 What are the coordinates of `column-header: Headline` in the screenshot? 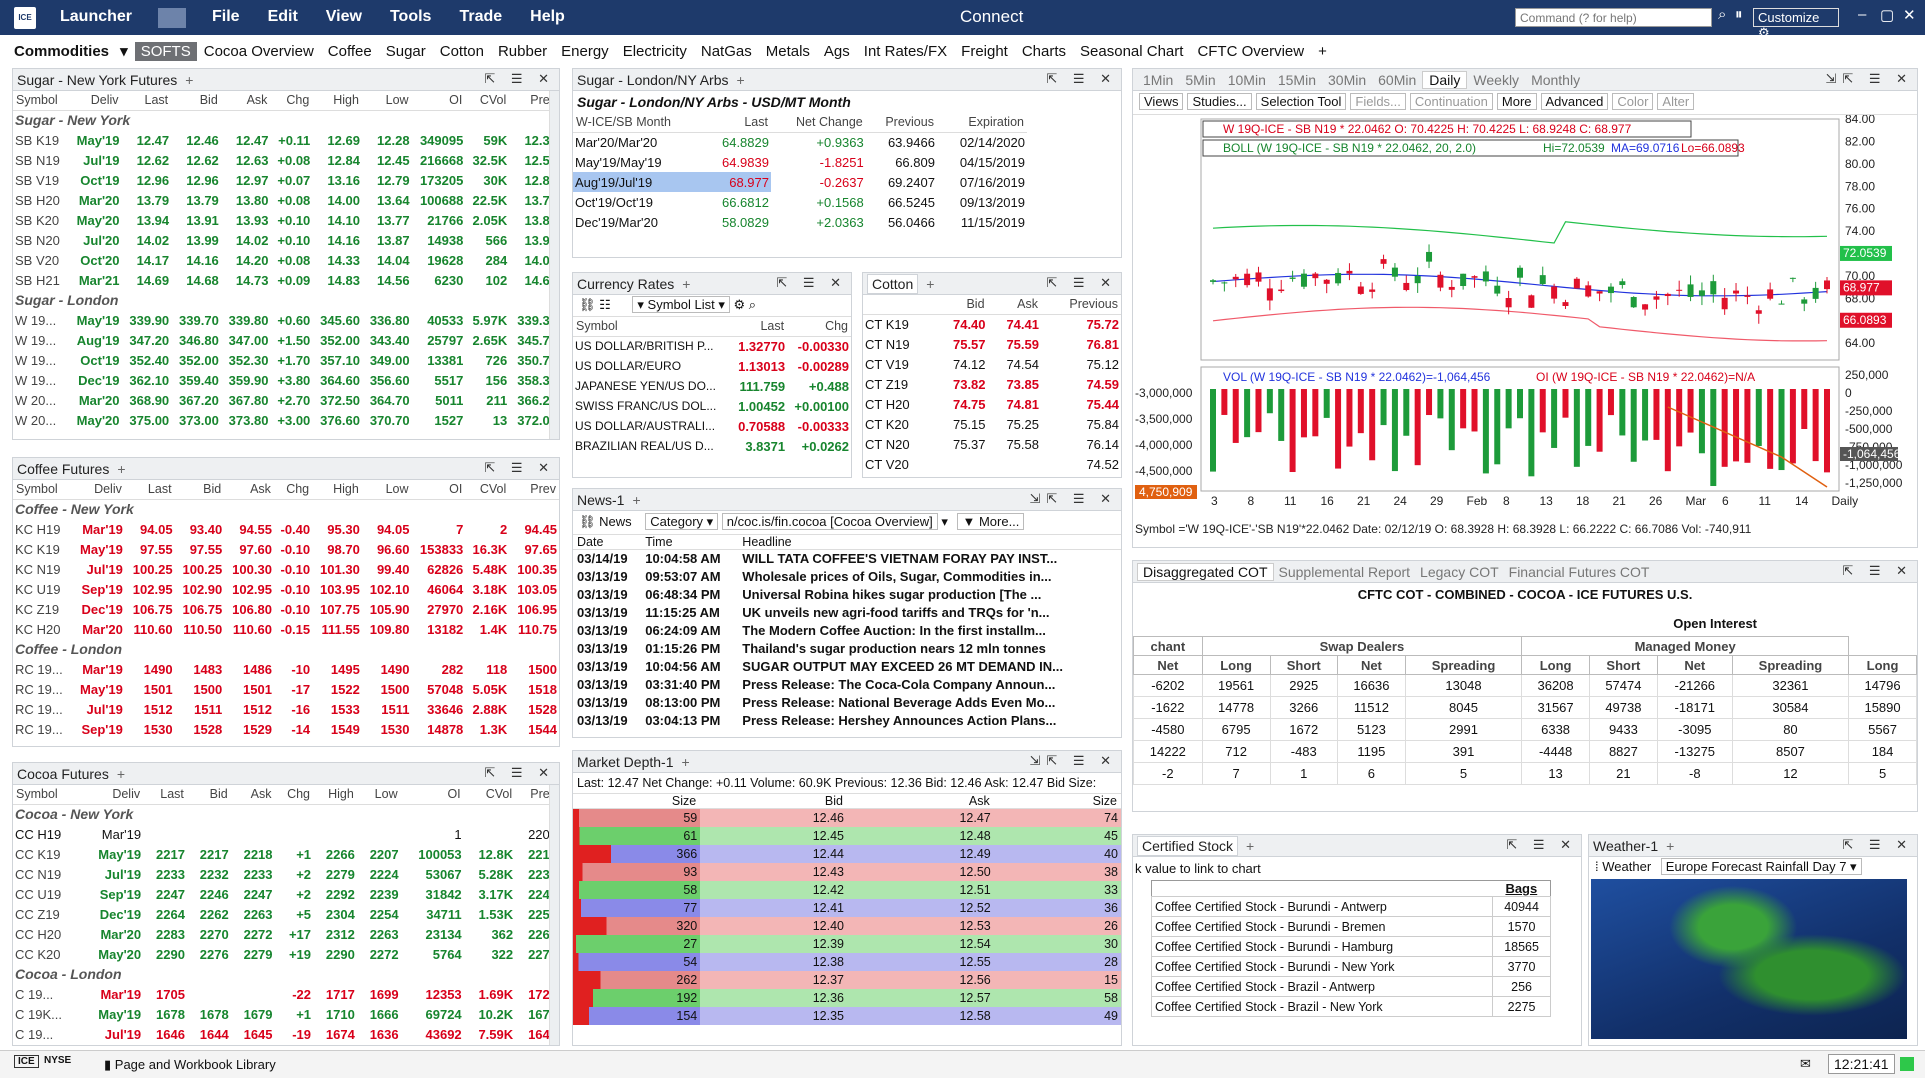 It's located at (929, 542).